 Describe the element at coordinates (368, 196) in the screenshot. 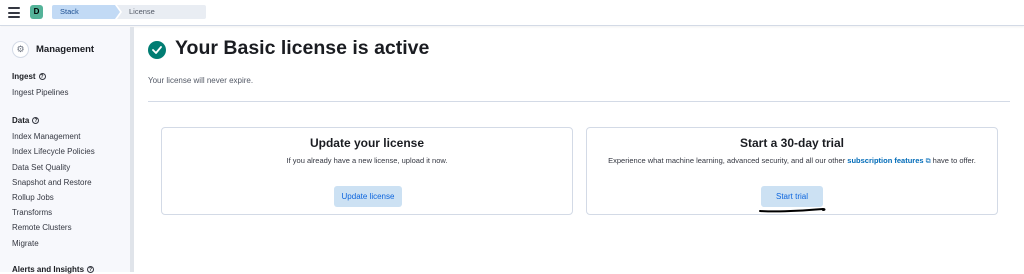

I see `update-license-button: Update license` at that location.